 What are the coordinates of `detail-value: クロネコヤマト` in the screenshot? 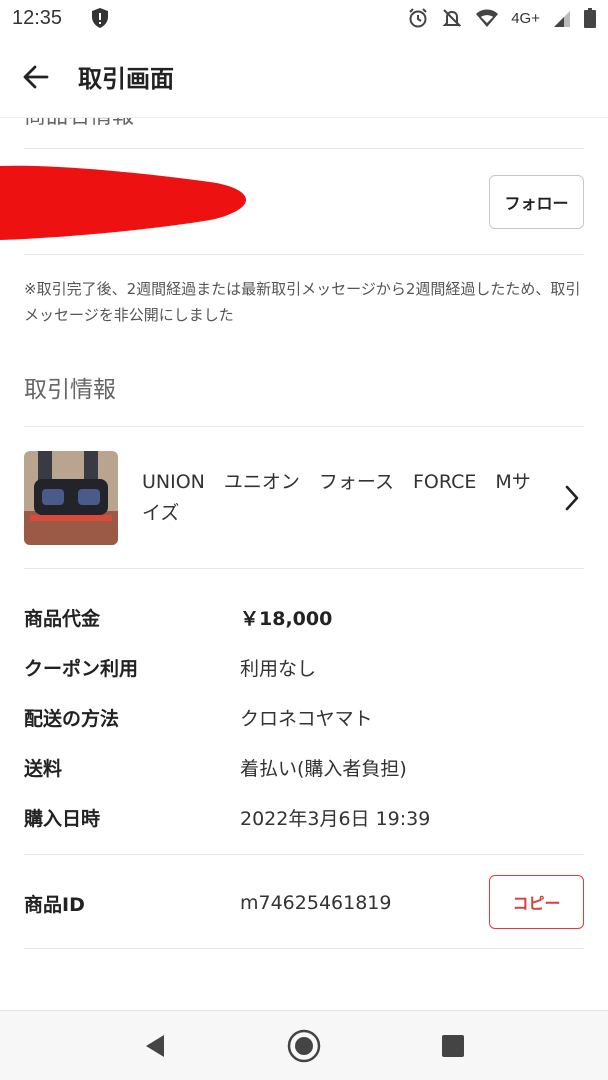 It's located at (306, 718).